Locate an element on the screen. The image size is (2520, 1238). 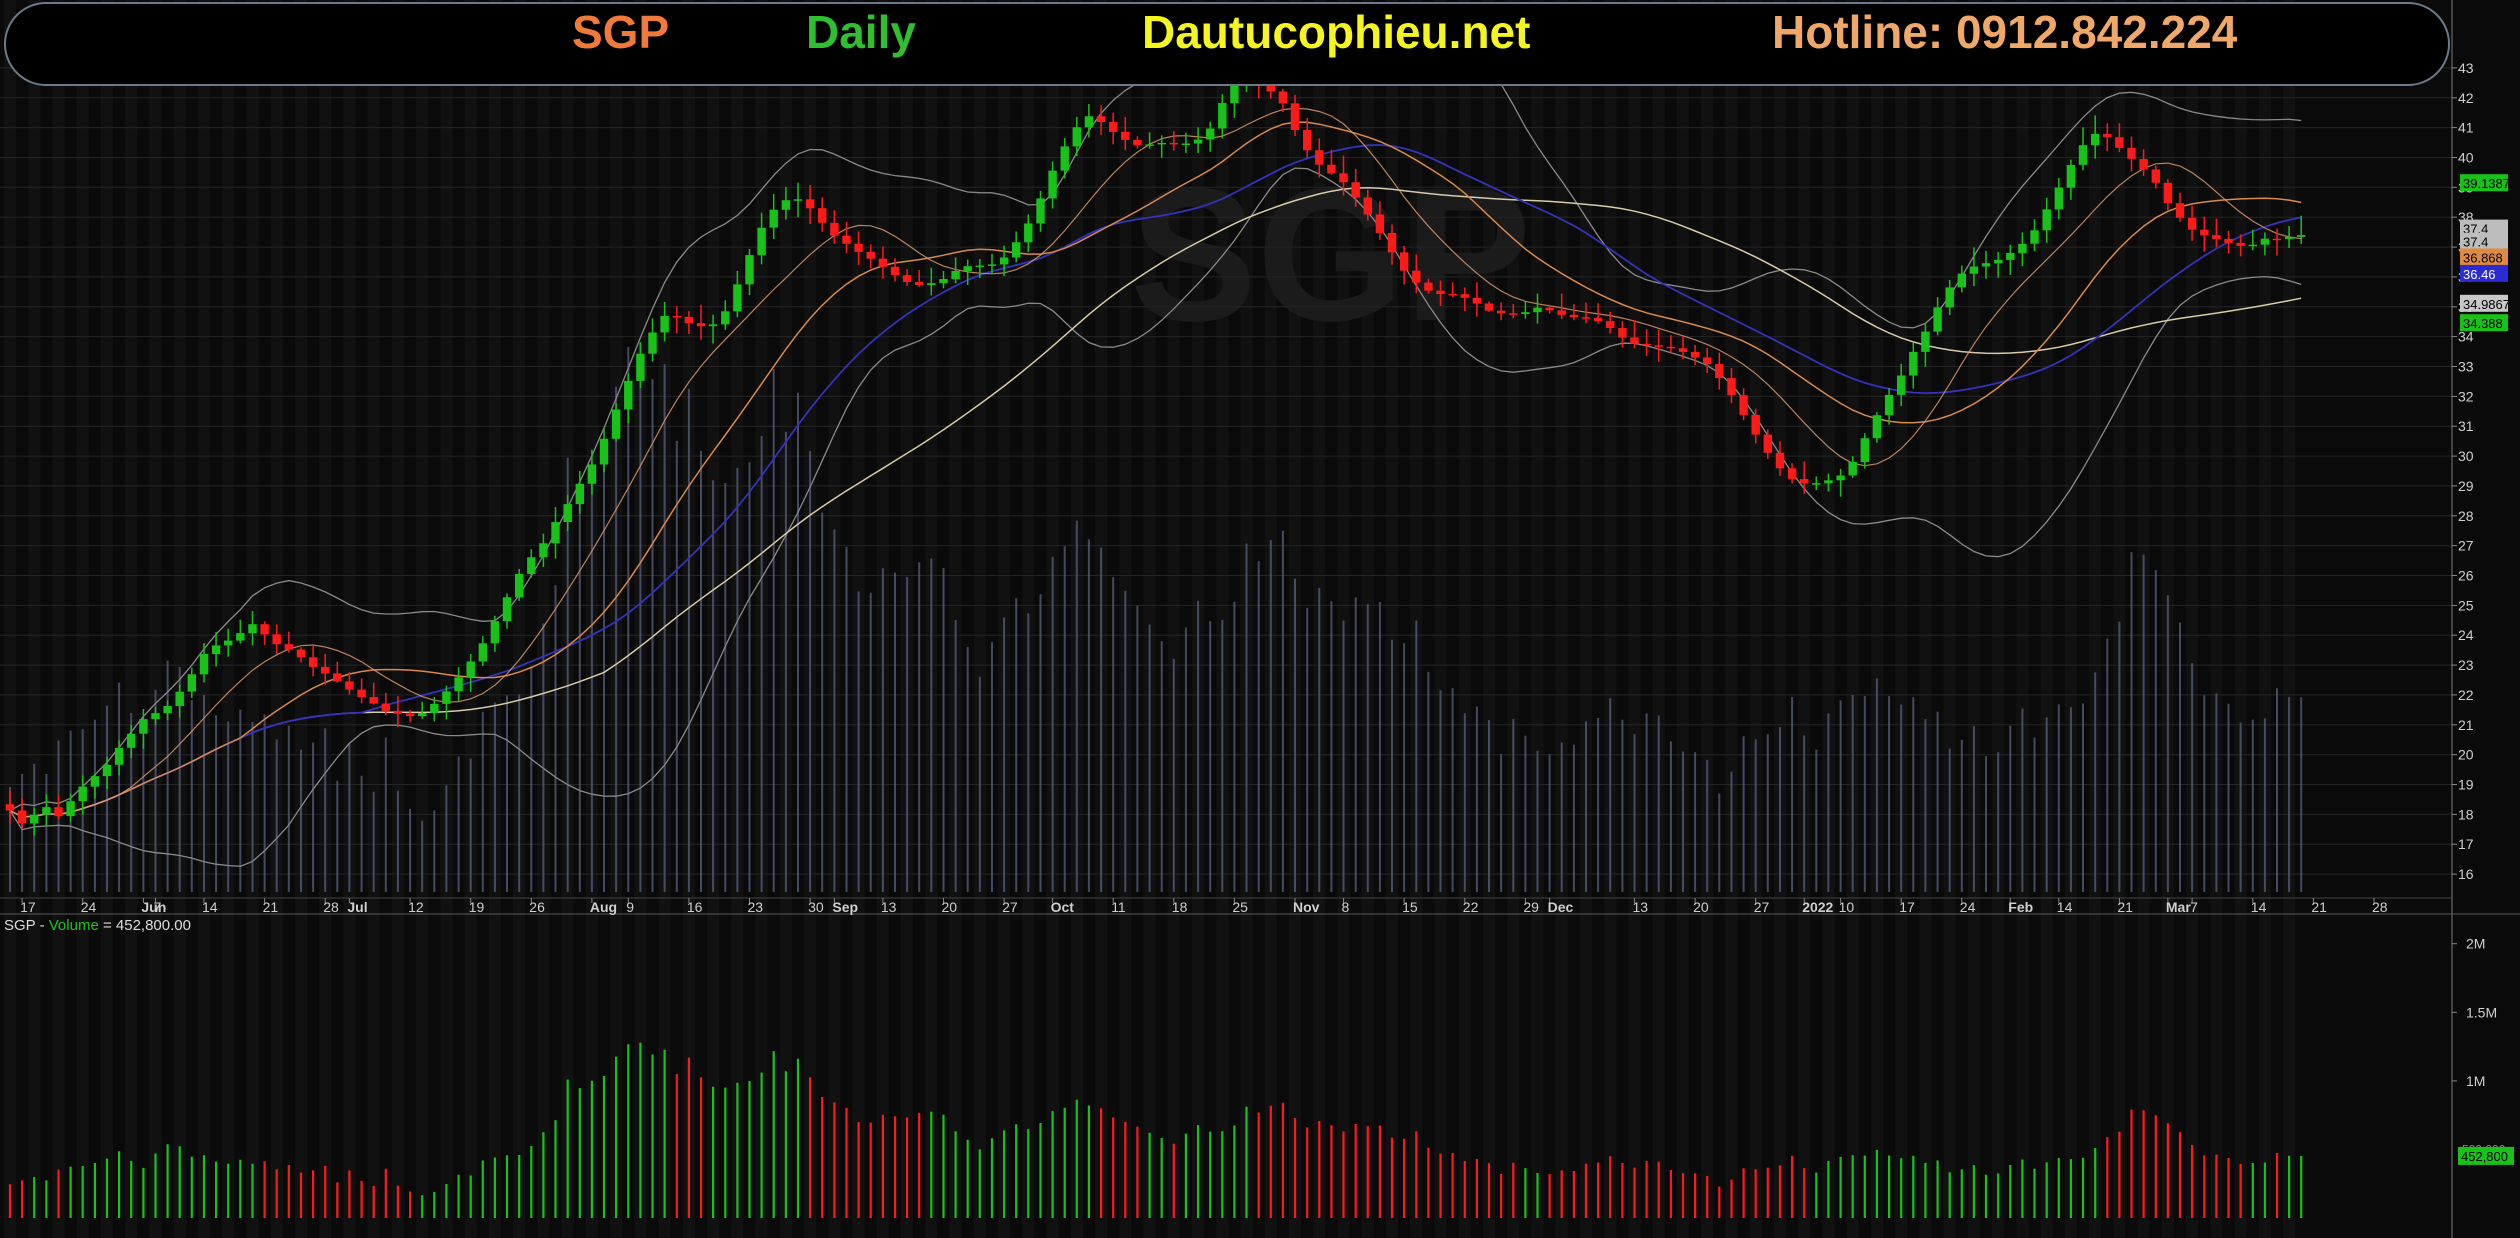
date-tick-label: 24 is located at coordinates (1968, 907).